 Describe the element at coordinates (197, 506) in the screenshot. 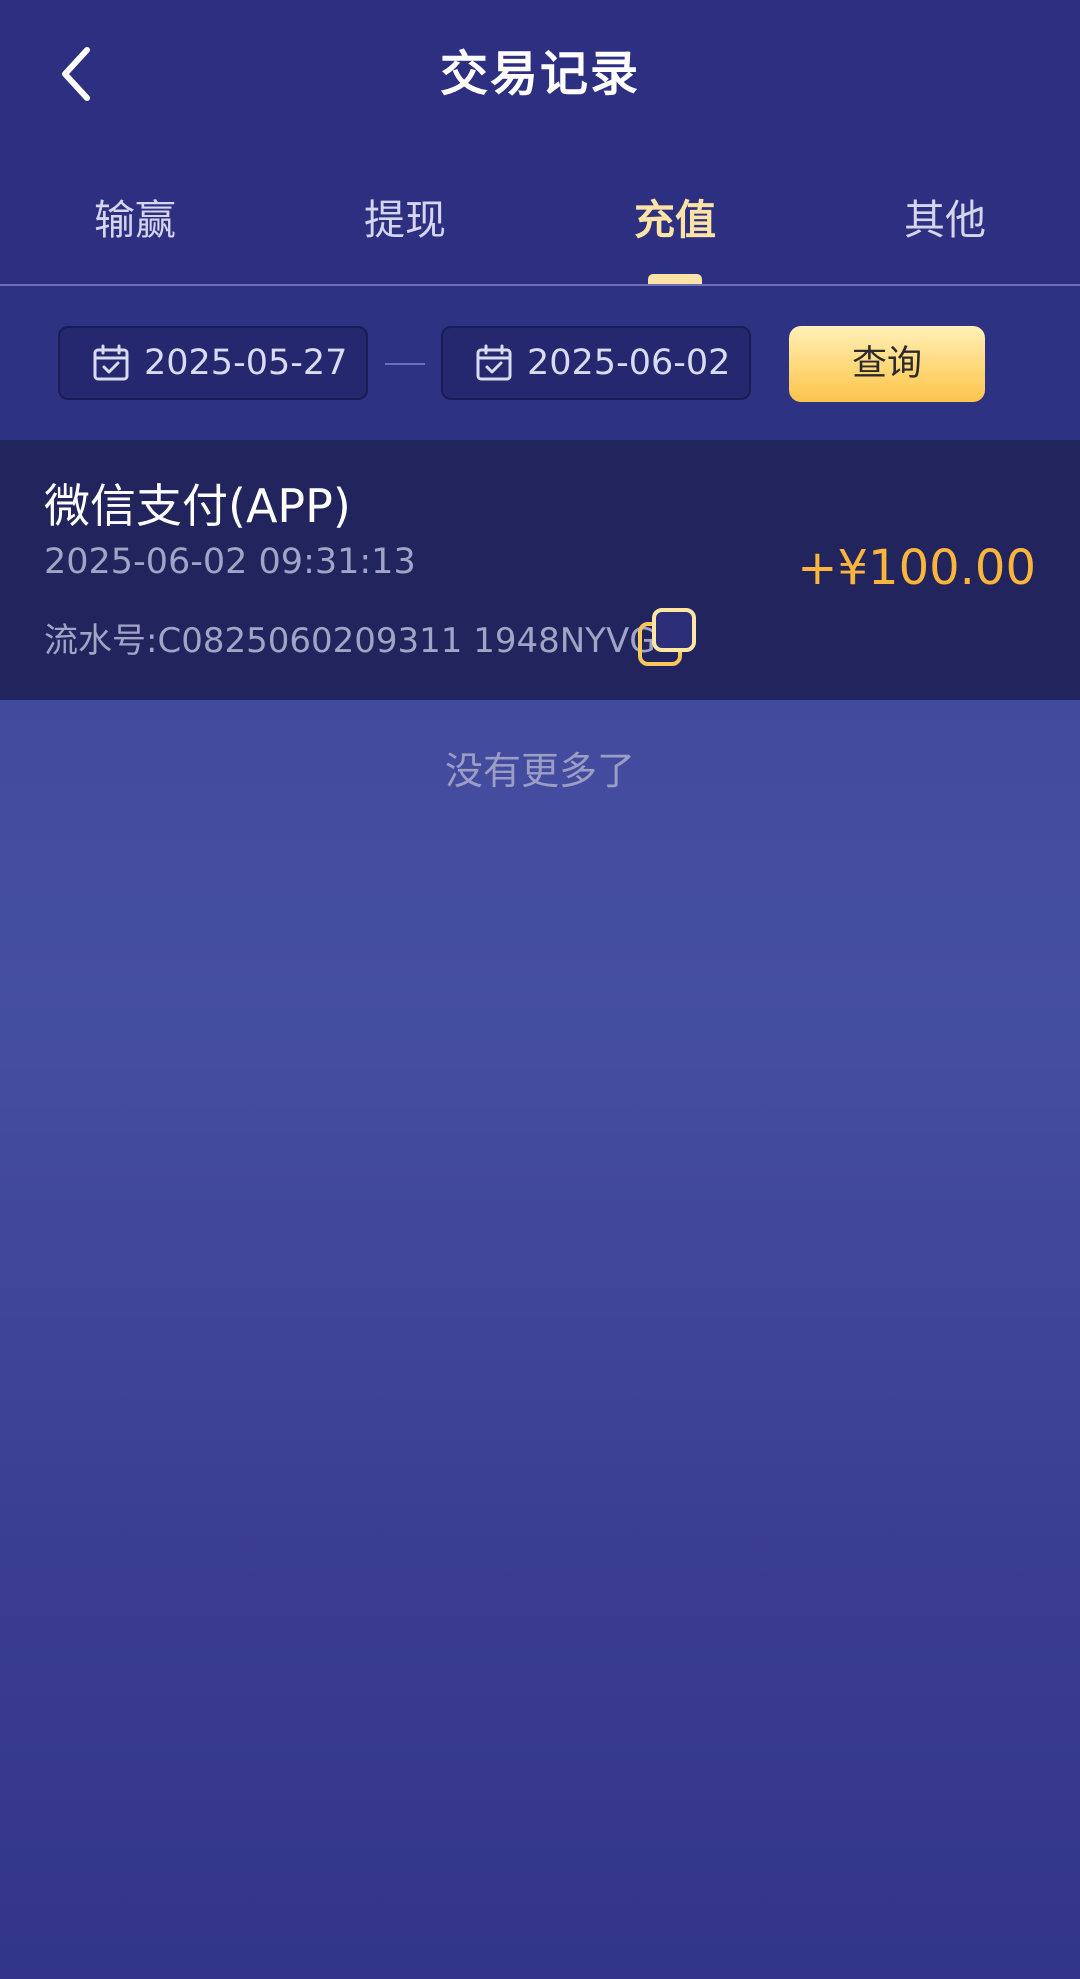

I see `record-title: 微信支付(APP)` at that location.